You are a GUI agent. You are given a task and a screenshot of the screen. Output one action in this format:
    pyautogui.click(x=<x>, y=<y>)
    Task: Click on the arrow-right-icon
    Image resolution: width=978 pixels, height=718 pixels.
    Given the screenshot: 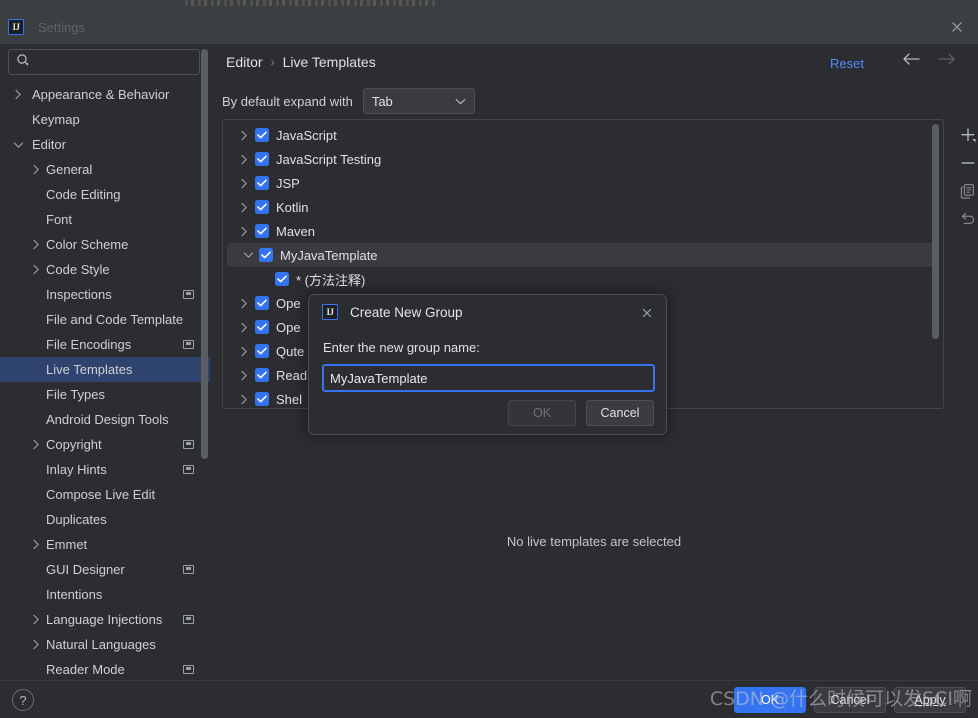 What is the action you would take?
    pyautogui.click(x=947, y=61)
    